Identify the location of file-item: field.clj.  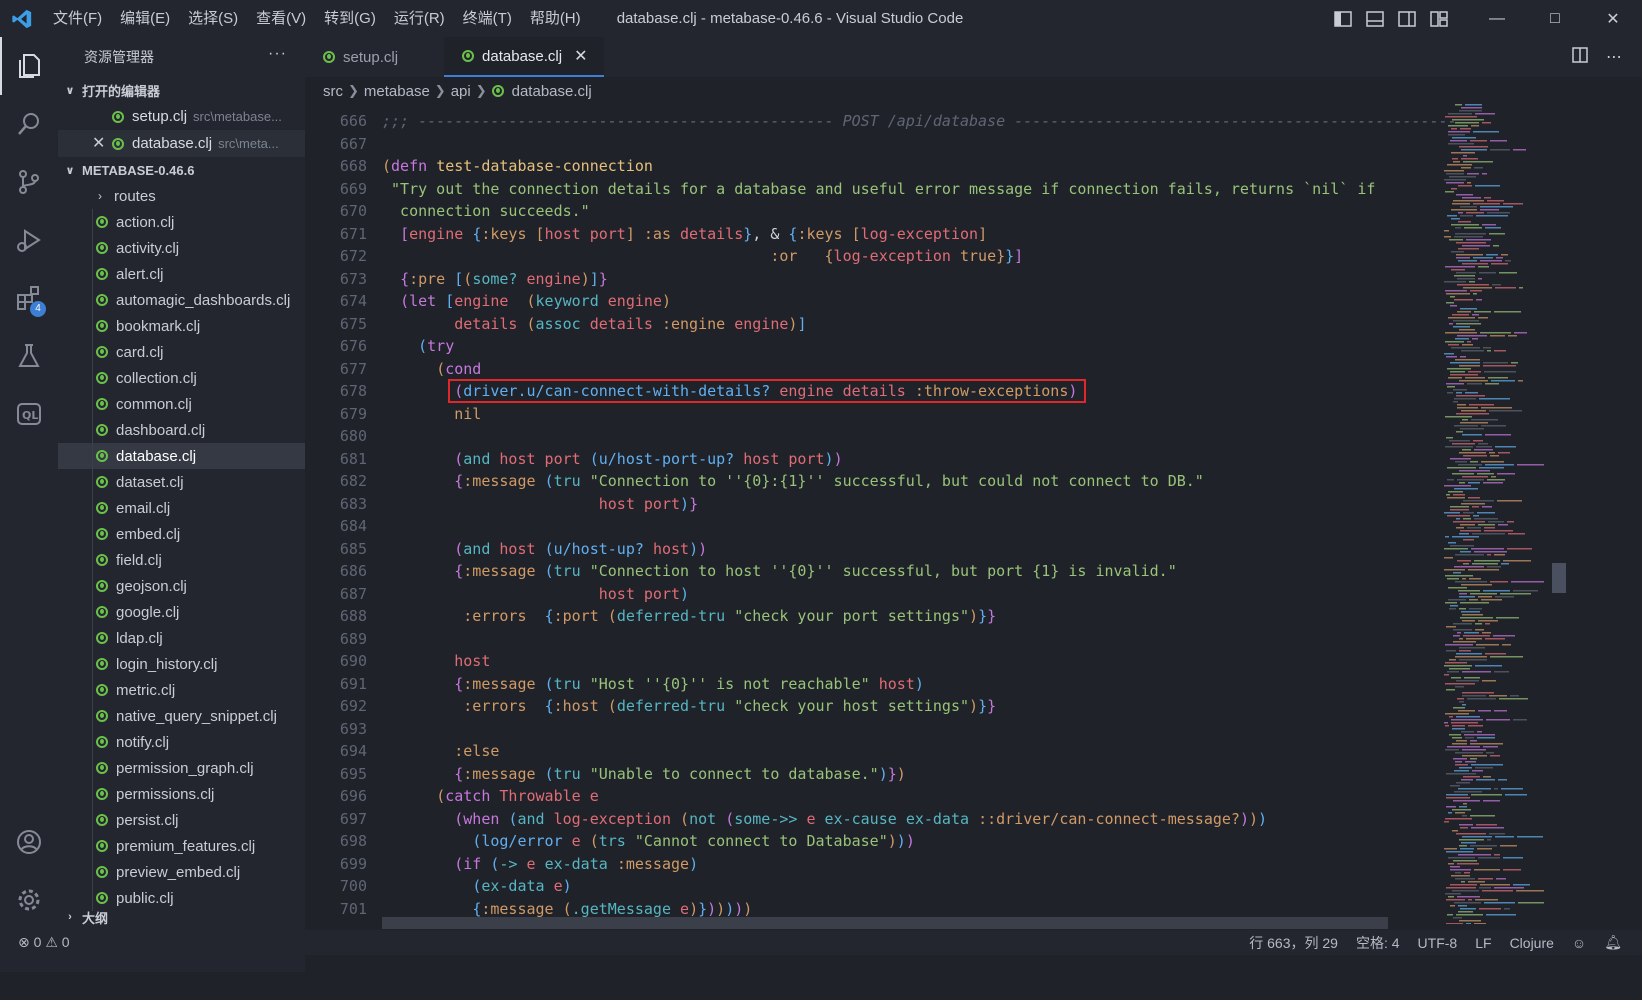
(181, 560).